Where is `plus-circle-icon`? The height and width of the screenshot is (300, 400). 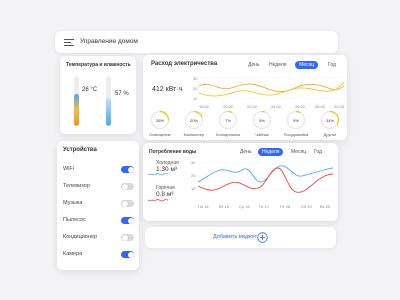 plus-circle-icon is located at coordinates (262, 237).